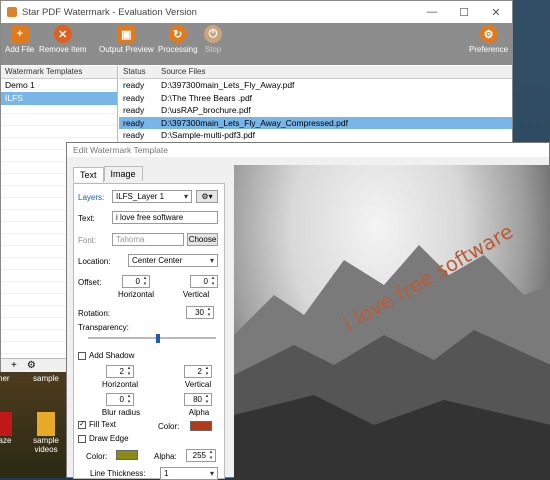 This screenshot has width=550, height=480. I want to click on offset-vertical-stepper: 0, so click(204, 281).